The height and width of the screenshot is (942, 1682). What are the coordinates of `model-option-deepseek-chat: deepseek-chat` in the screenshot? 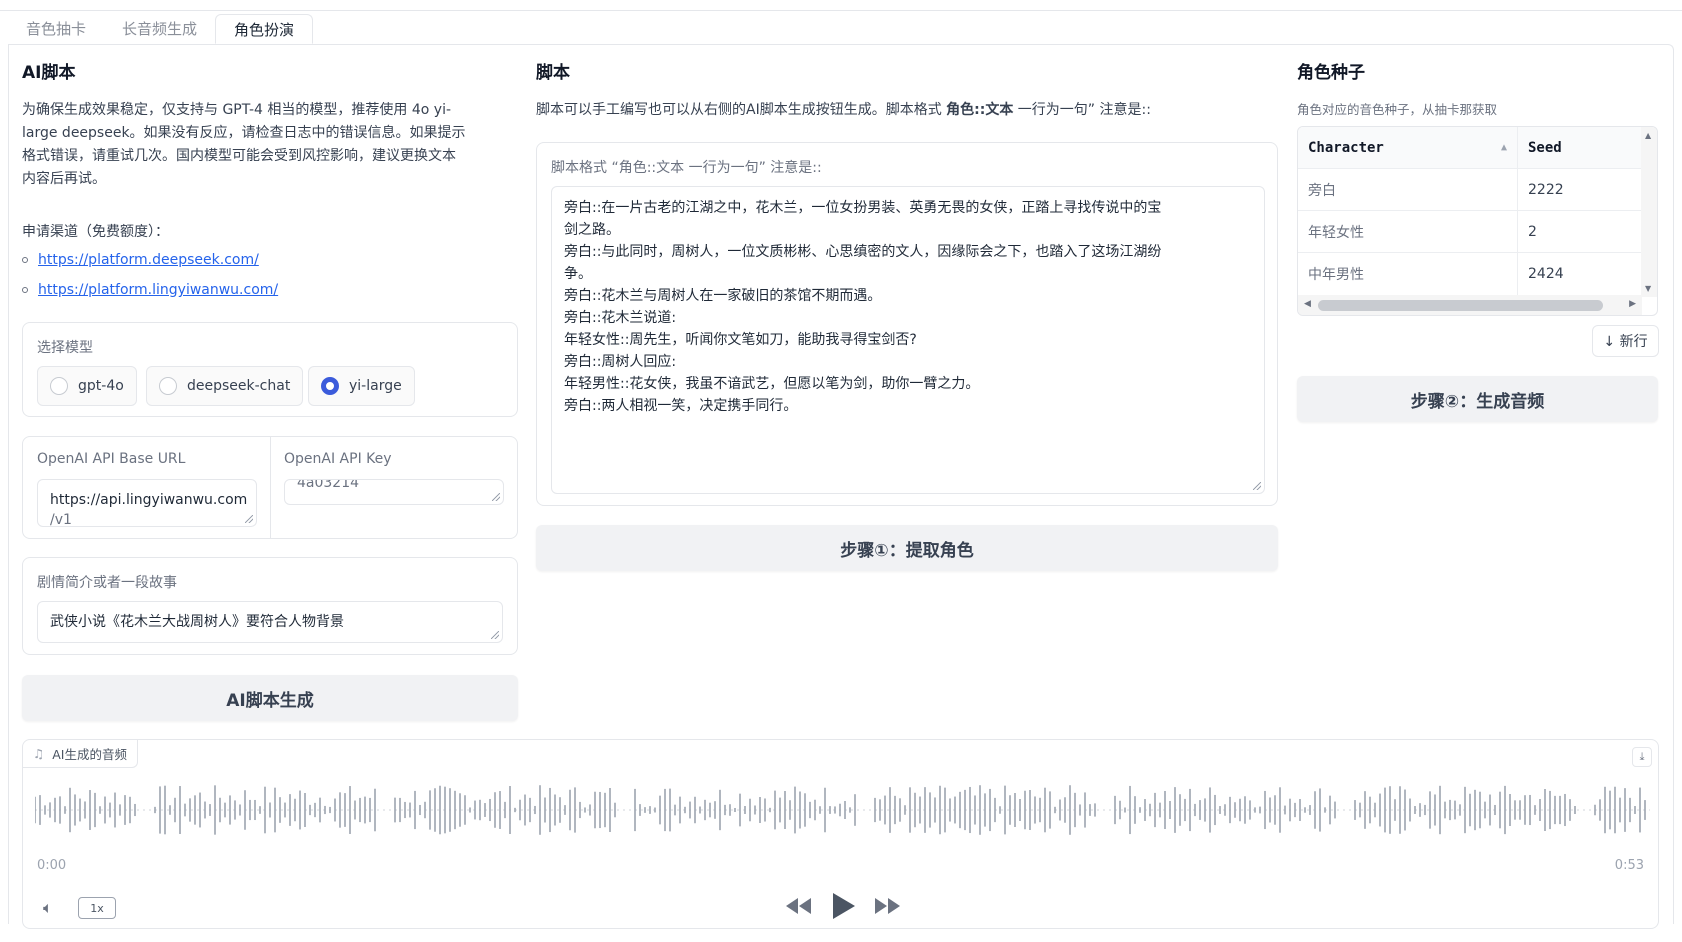 It's located at (225, 386).